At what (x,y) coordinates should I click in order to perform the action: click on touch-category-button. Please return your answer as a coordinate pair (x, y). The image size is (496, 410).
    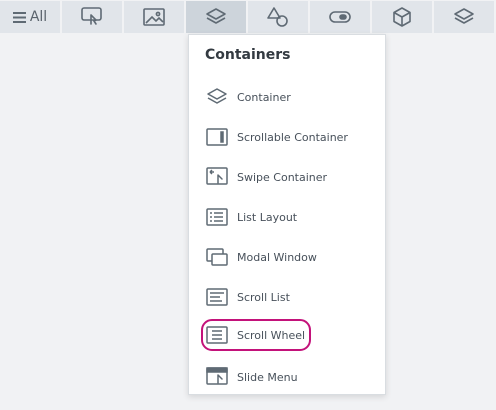
    Looking at the image, I should click on (92, 17).